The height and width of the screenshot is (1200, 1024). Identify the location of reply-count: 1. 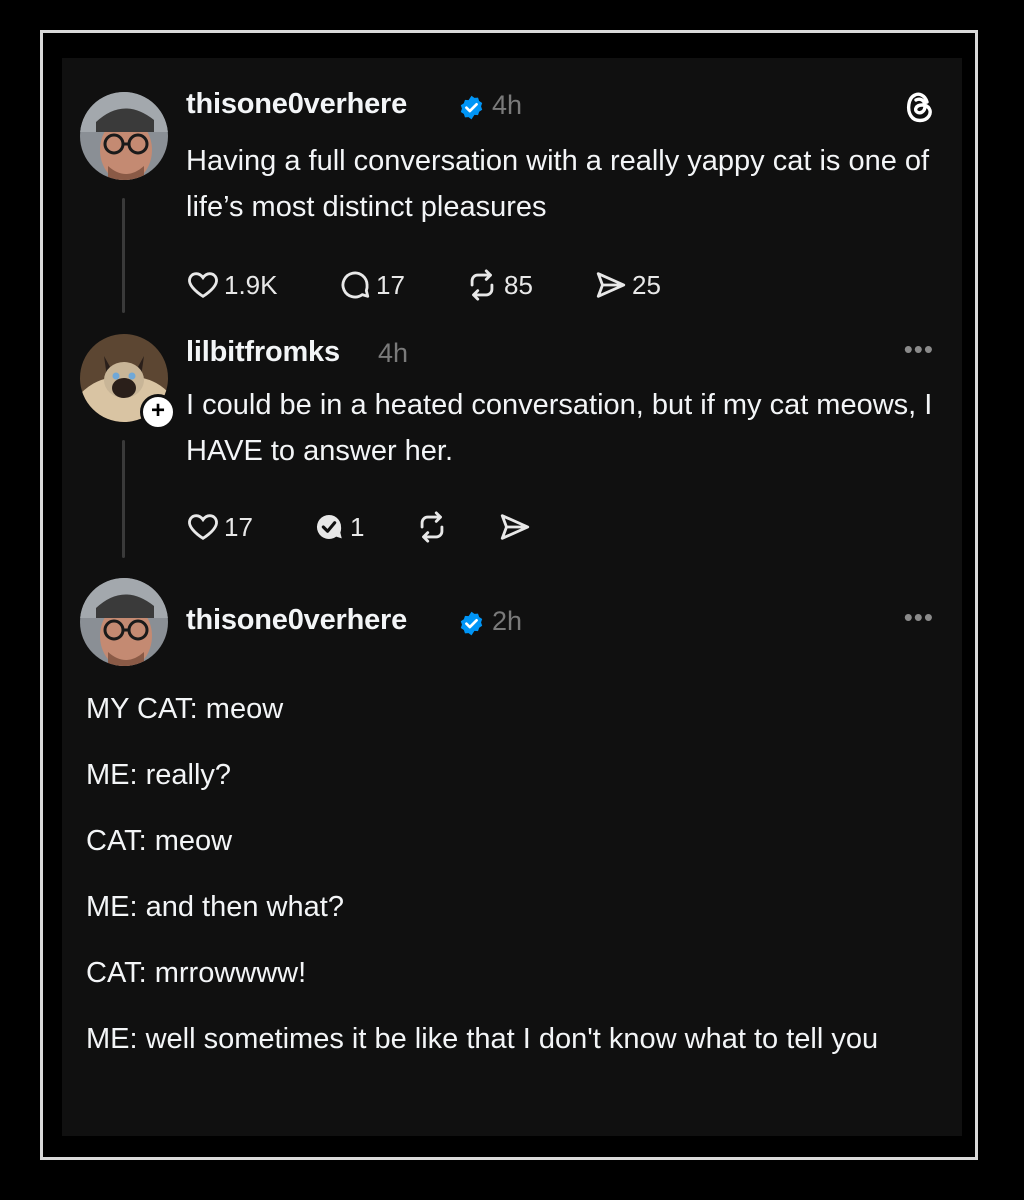
(357, 526).